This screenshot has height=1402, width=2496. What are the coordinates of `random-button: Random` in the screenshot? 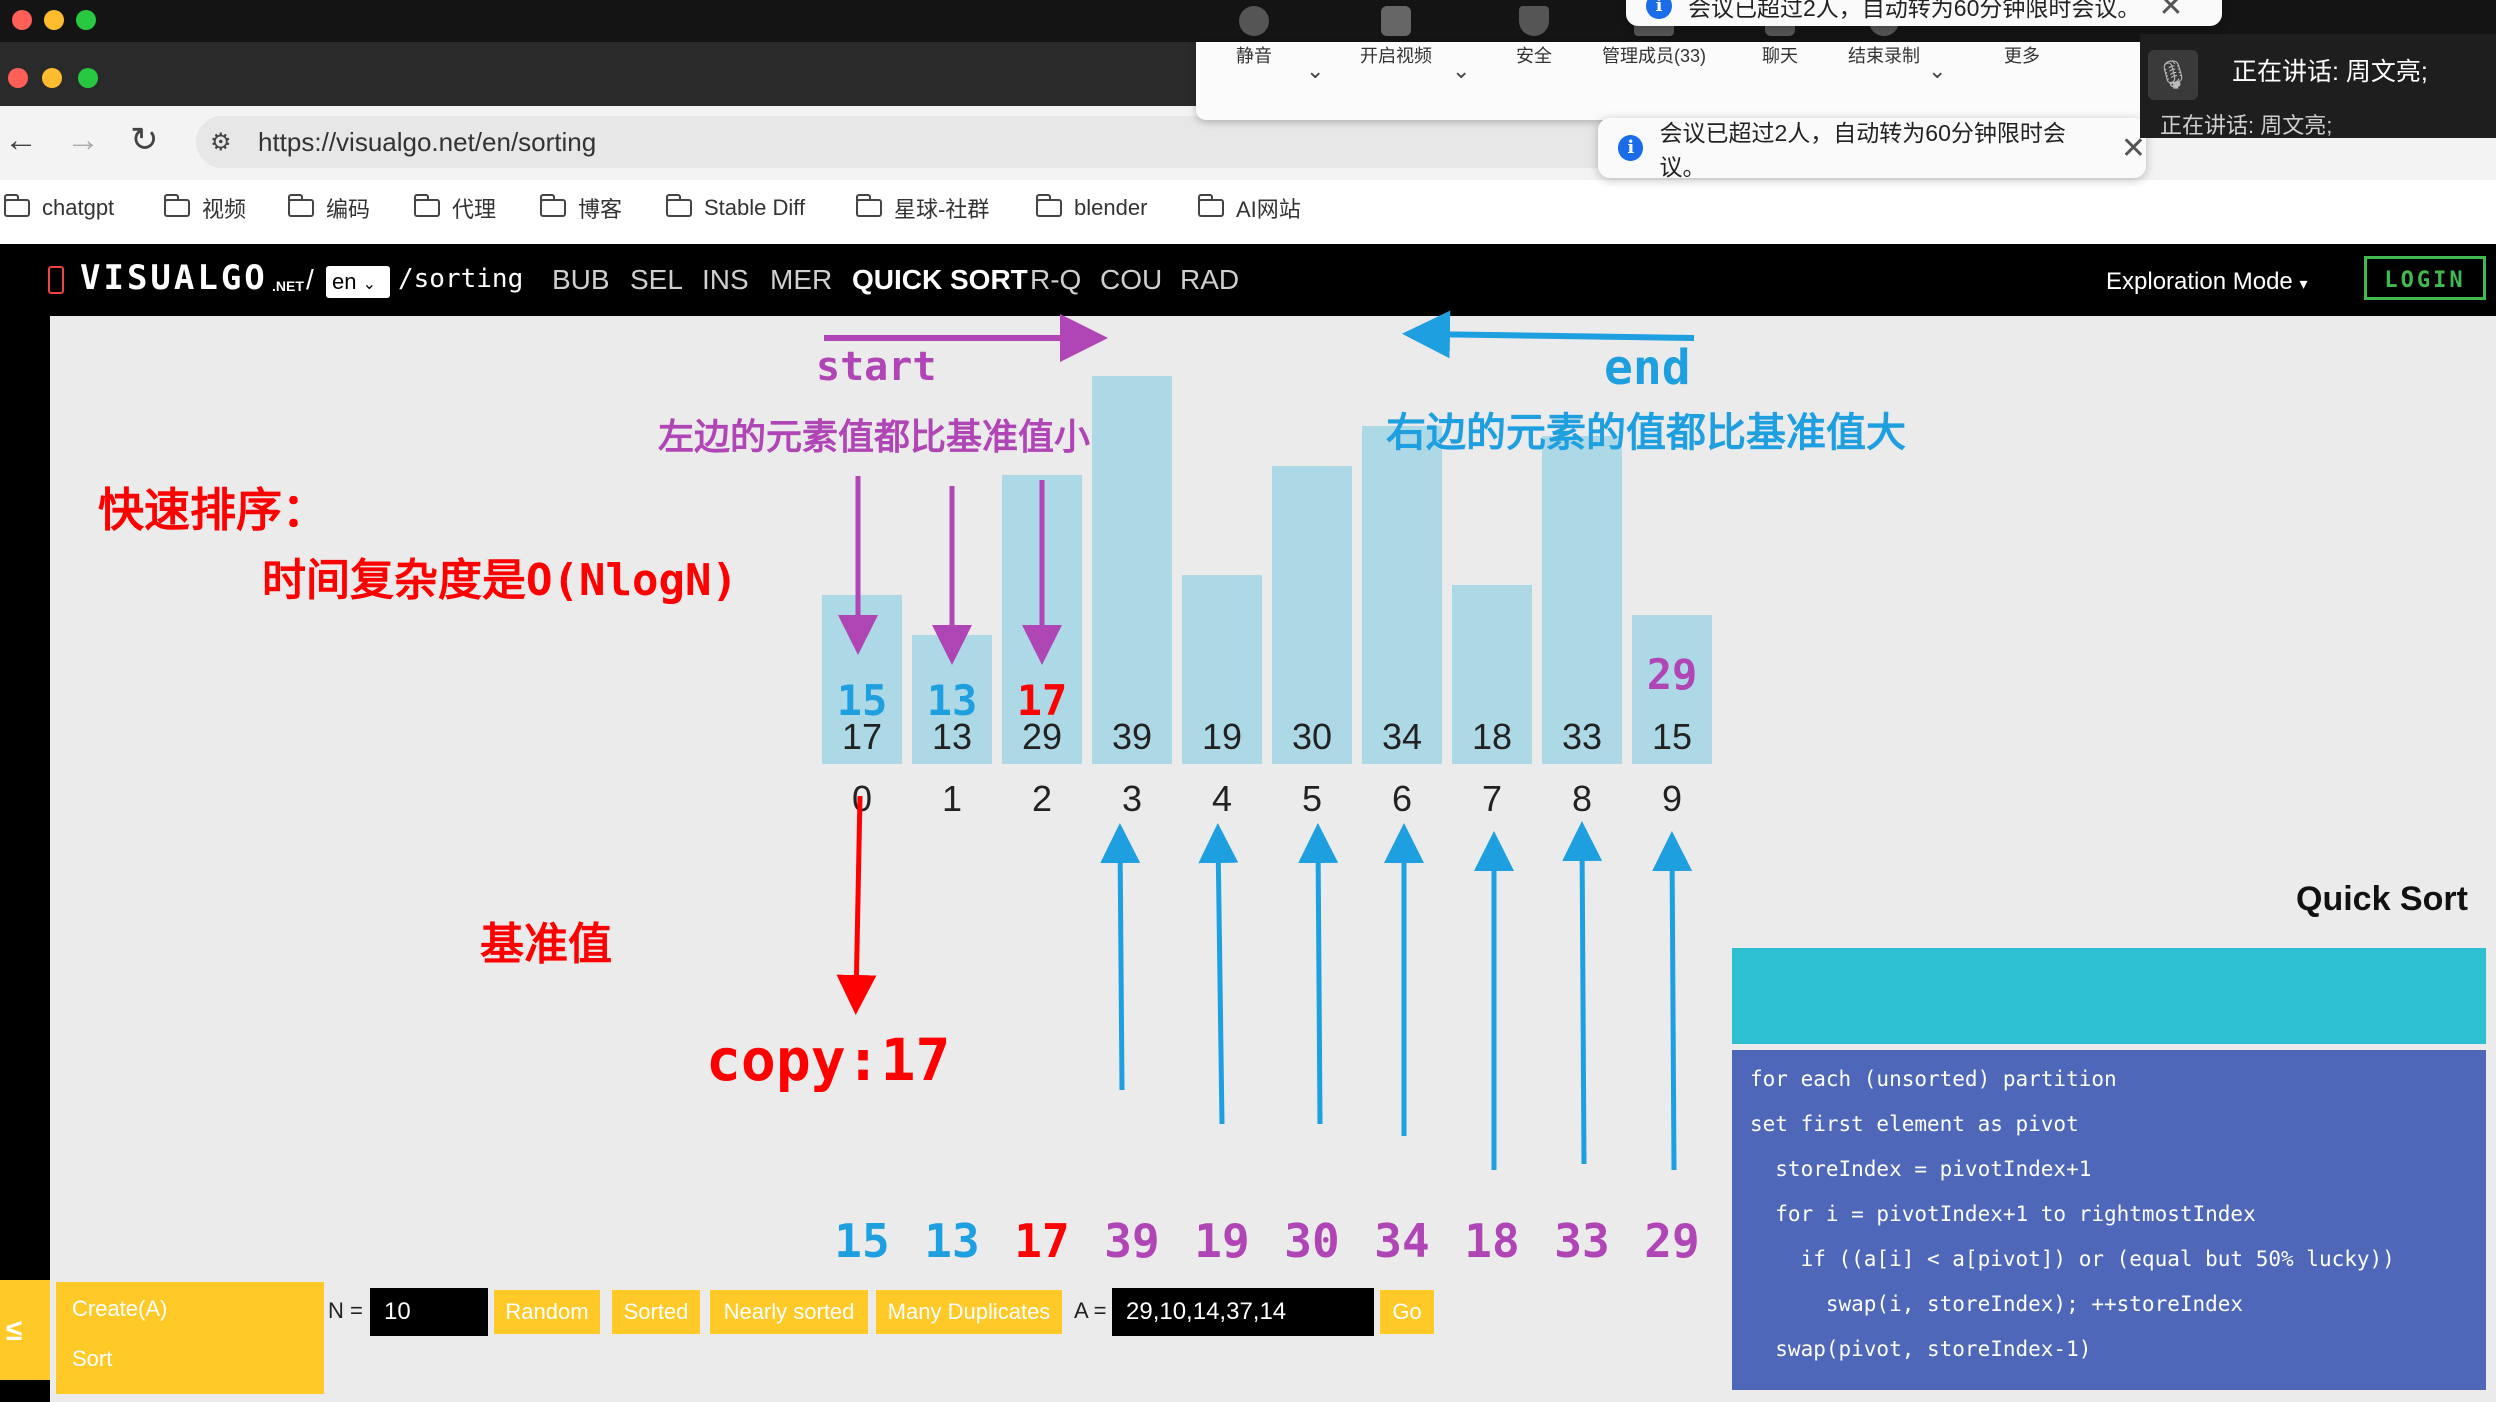 It's located at (547, 1312).